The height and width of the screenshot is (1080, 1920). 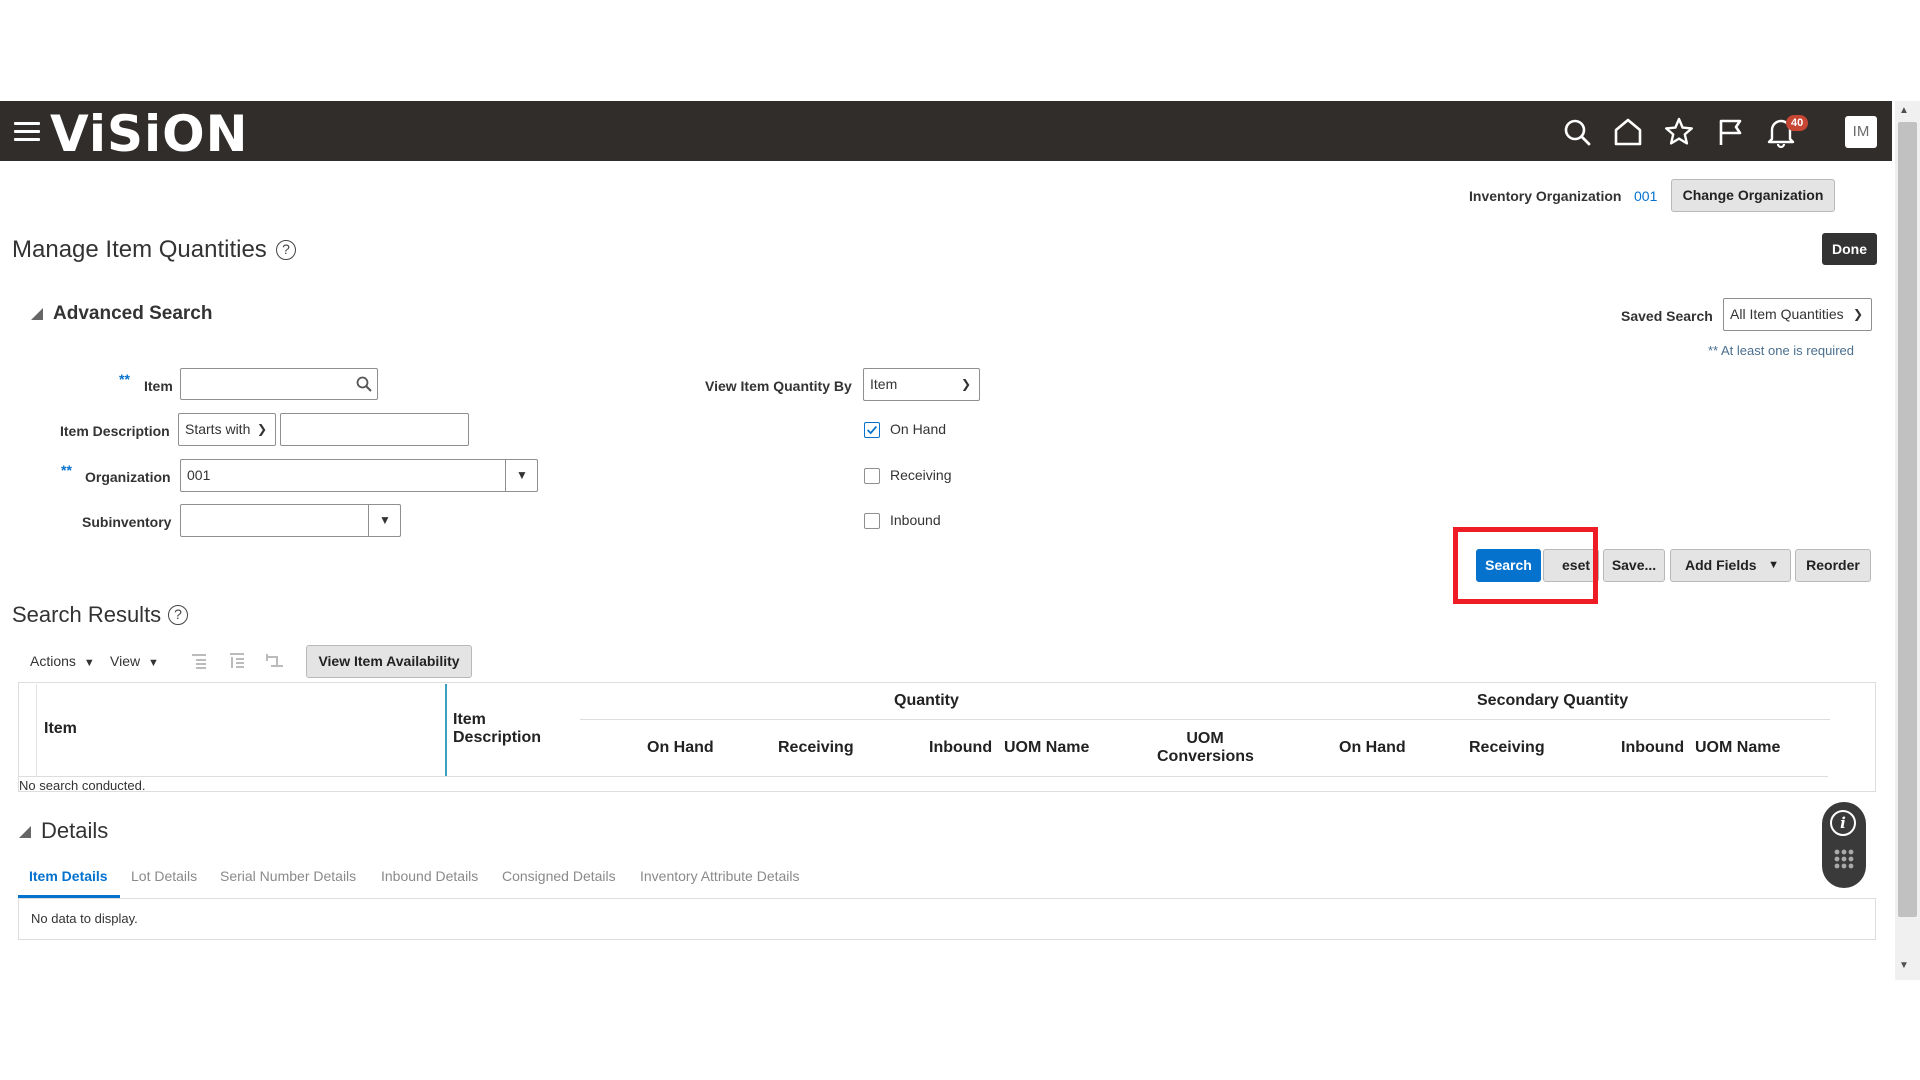 I want to click on tab-inventory-attribute-details: Inventory Attribute Details, so click(x=720, y=876).